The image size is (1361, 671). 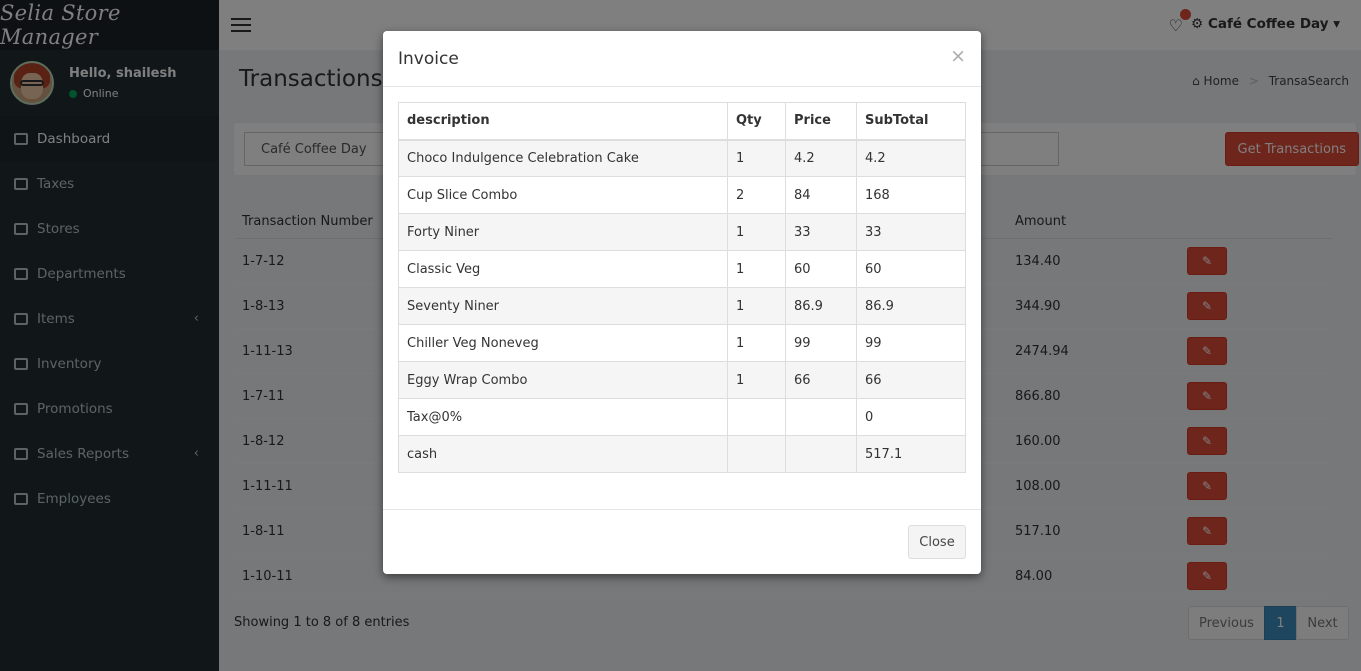 I want to click on invoice-row: Choco Indulgence Celebration Cake 1 4.2 4.2, so click(x=682, y=158).